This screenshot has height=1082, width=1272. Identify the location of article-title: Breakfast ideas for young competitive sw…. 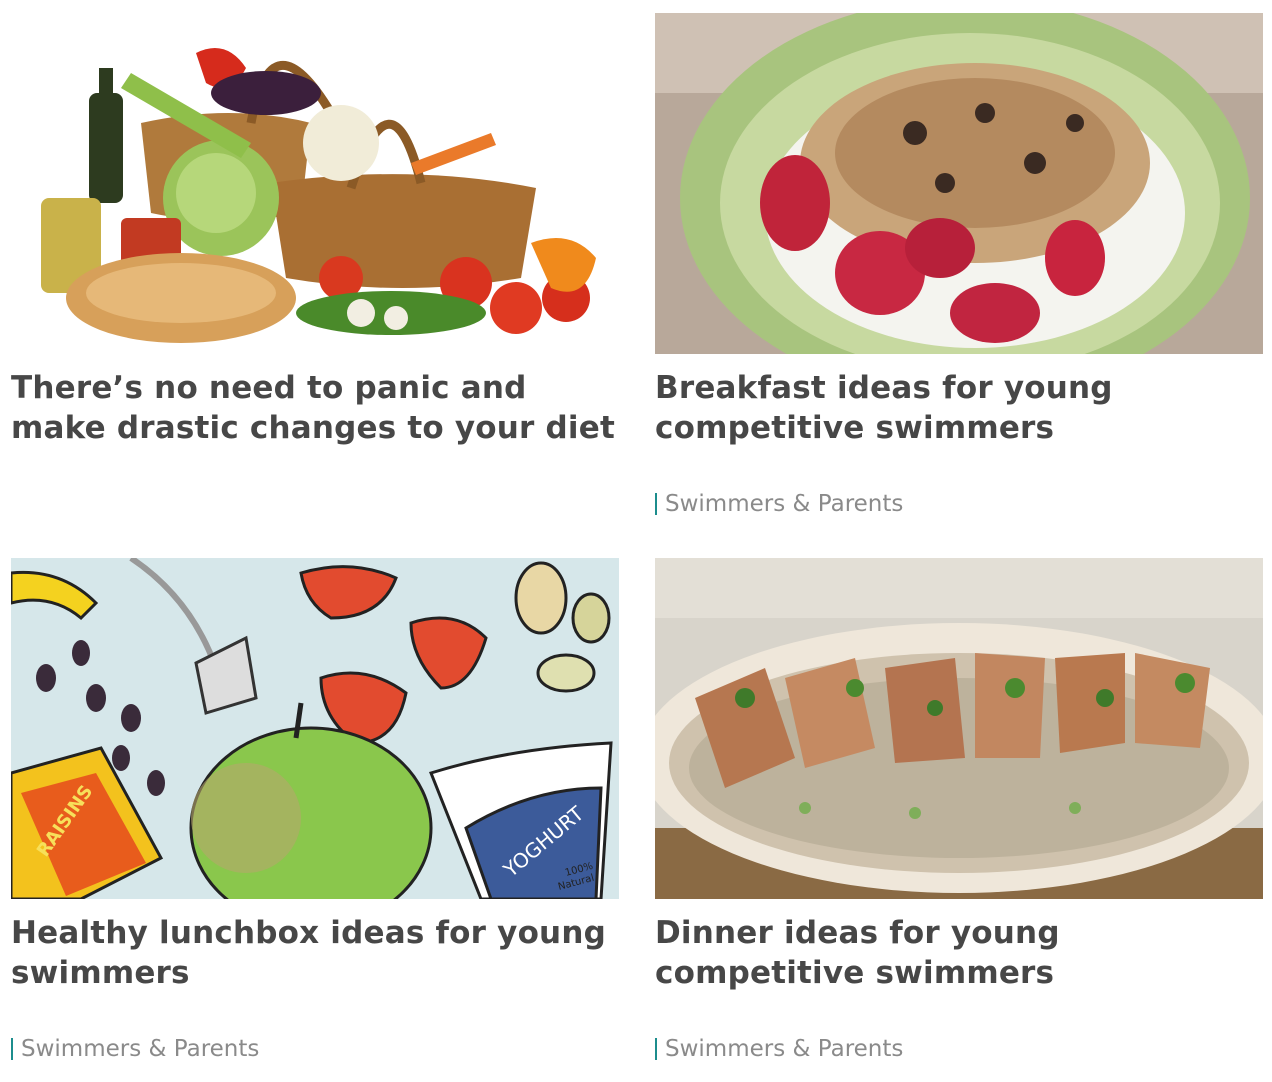
(959, 408).